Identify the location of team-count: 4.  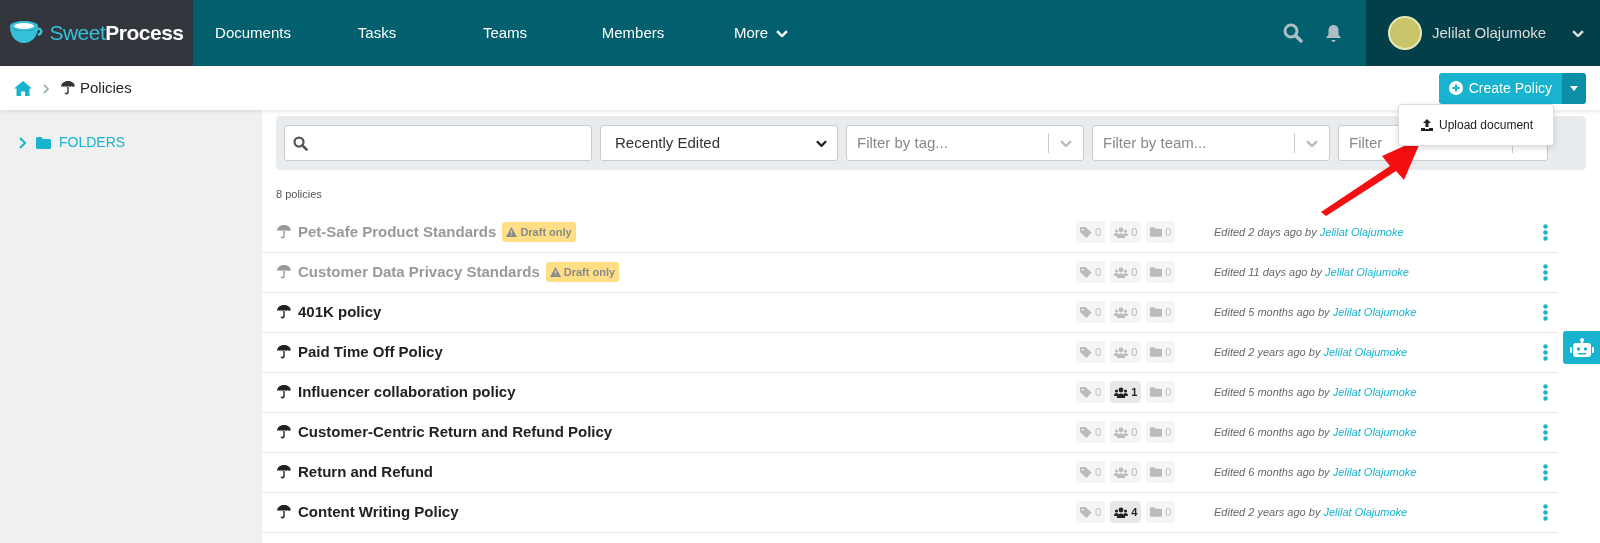
(1126, 512).